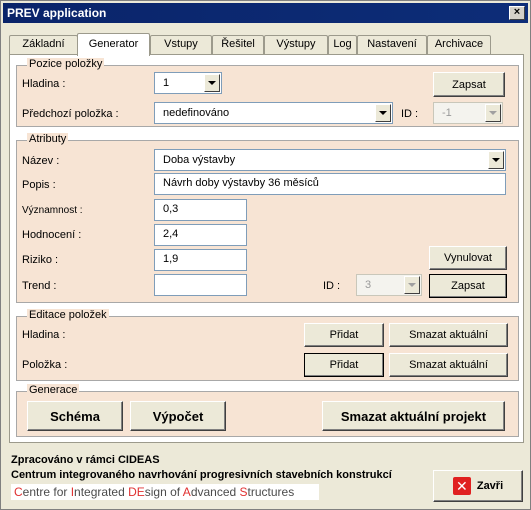 The width and height of the screenshot is (531, 510). Describe the element at coordinates (186, 492) in the screenshot. I see `logo-letter: A` at that location.